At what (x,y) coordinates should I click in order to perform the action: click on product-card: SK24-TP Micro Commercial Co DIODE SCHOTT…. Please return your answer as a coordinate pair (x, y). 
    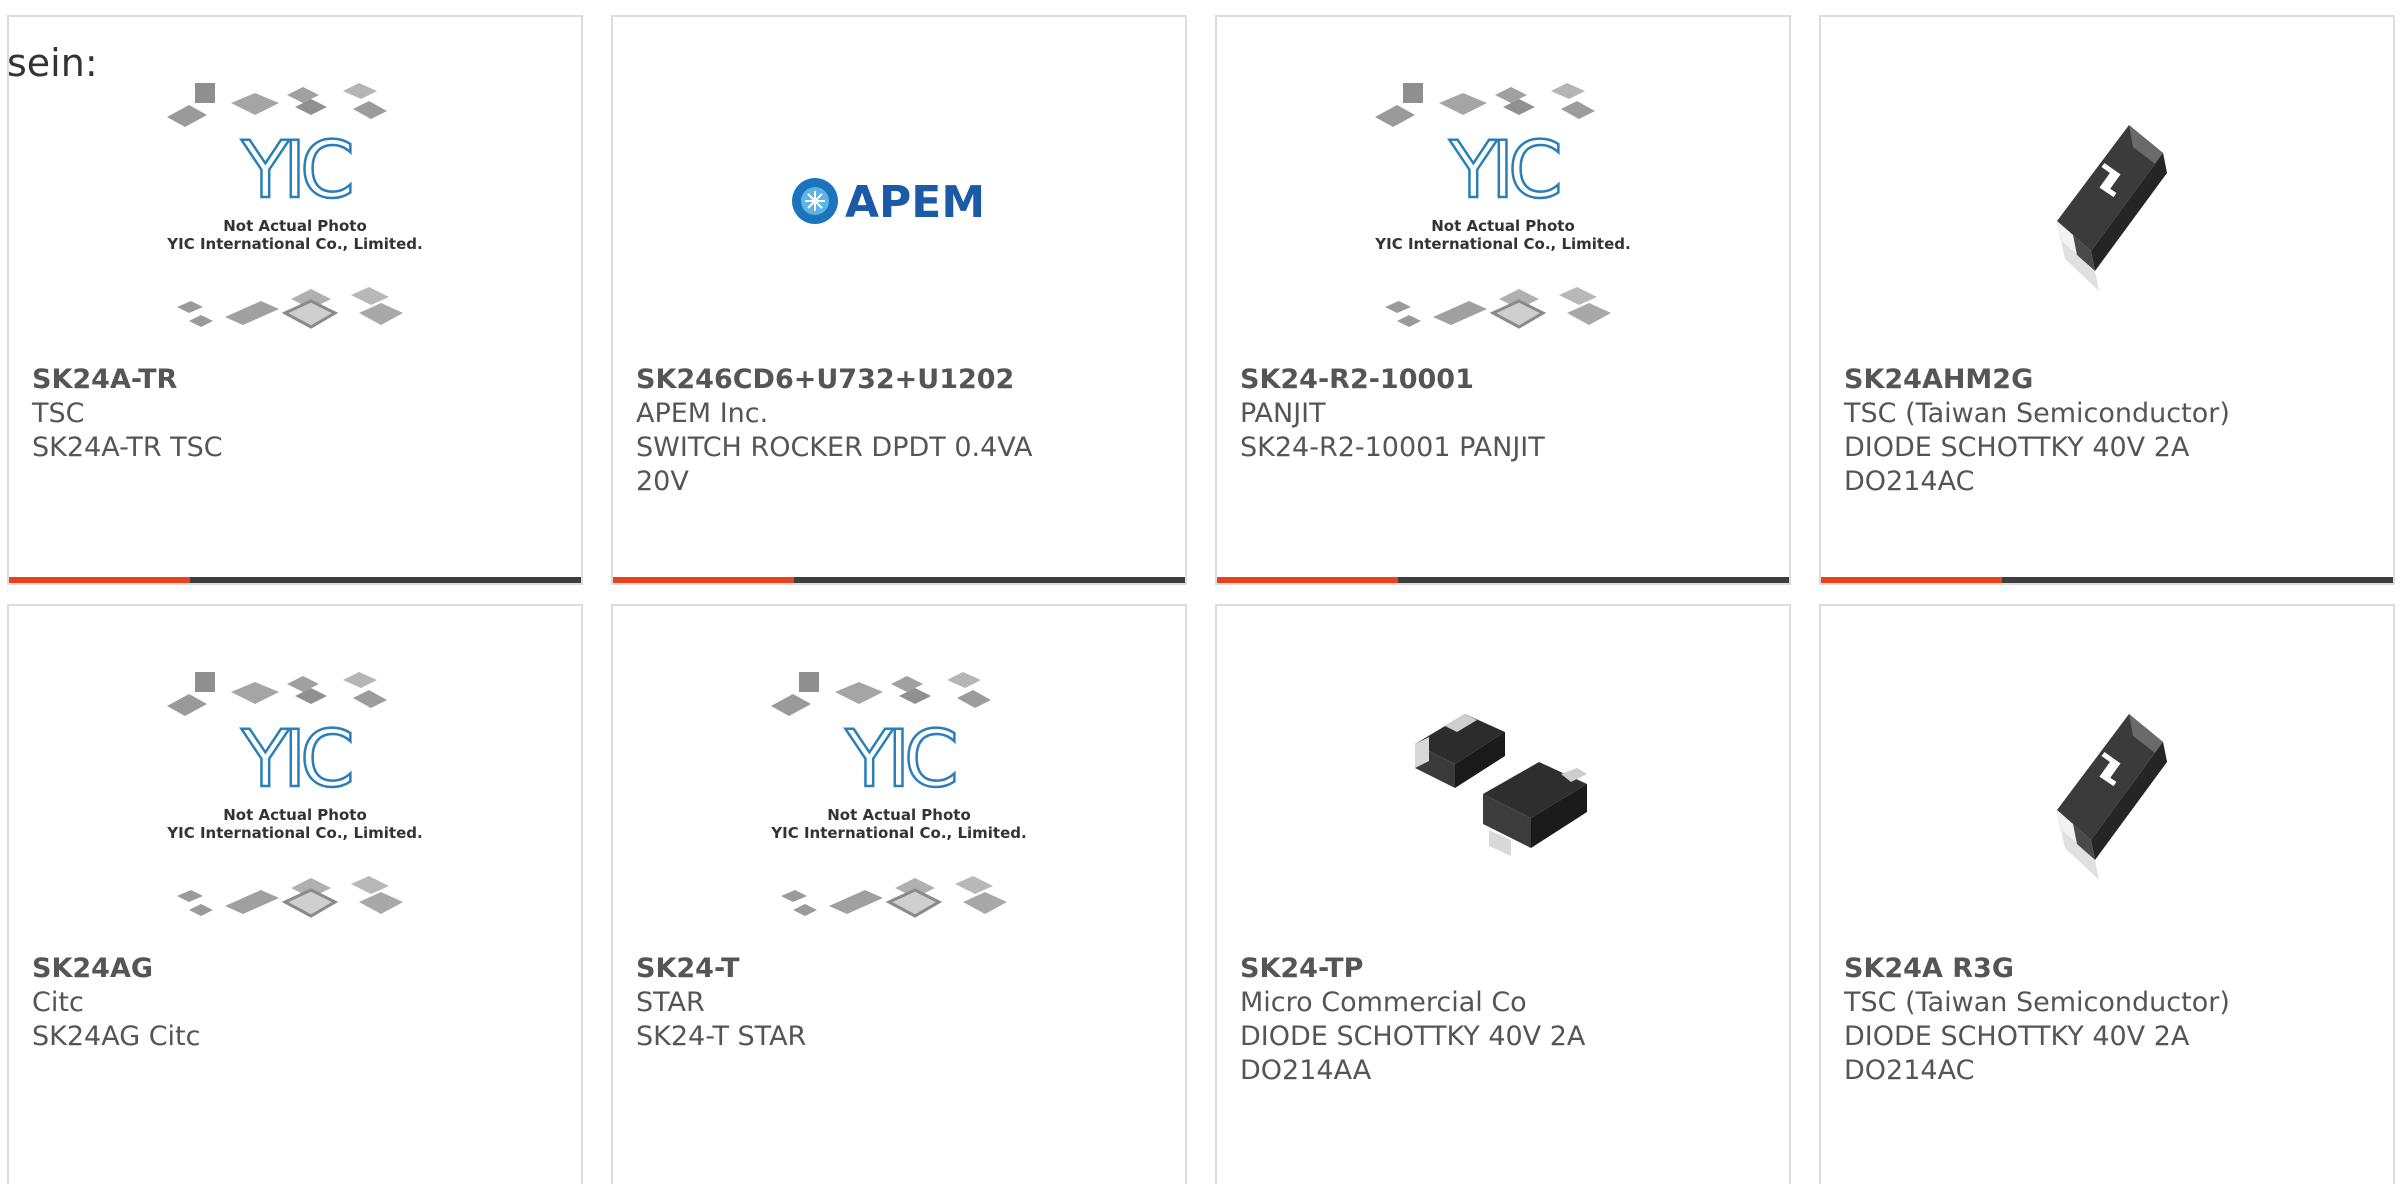
    Looking at the image, I should click on (1503, 894).